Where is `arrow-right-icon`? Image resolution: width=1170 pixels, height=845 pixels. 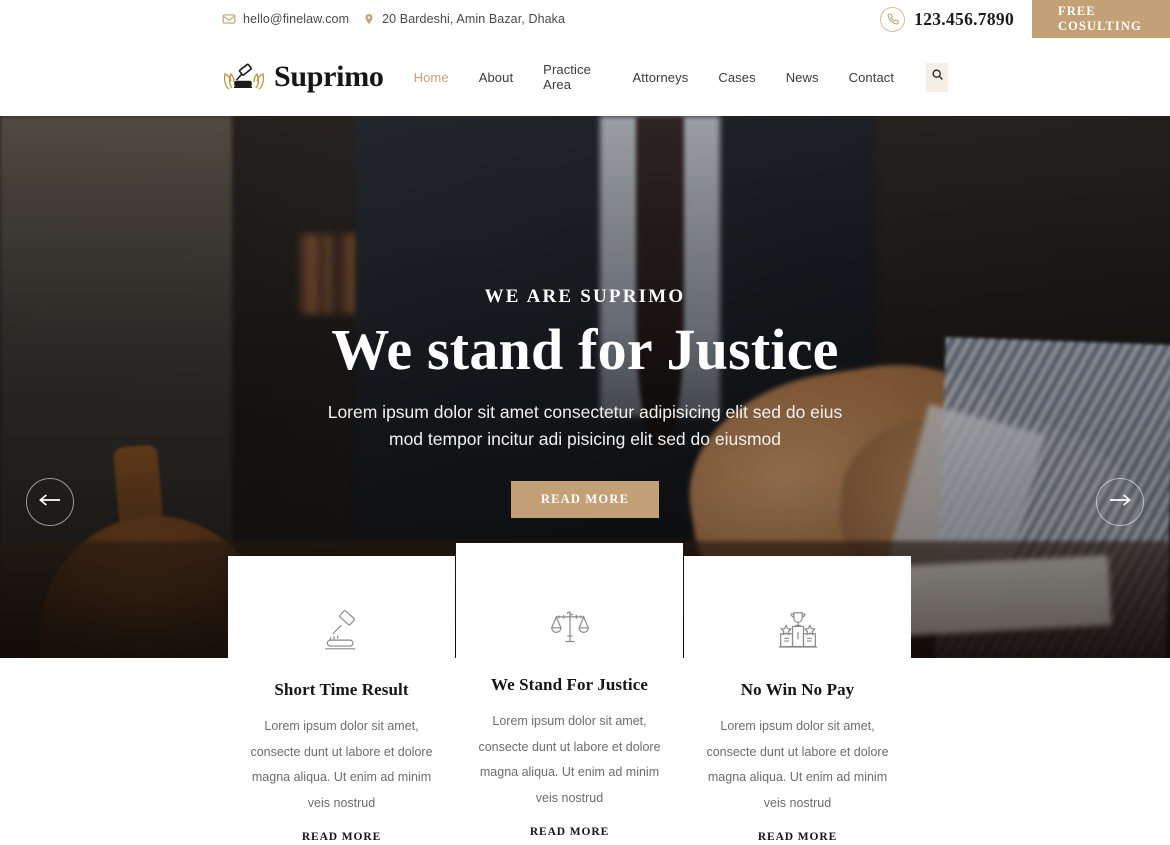
arrow-right-icon is located at coordinates (1120, 502).